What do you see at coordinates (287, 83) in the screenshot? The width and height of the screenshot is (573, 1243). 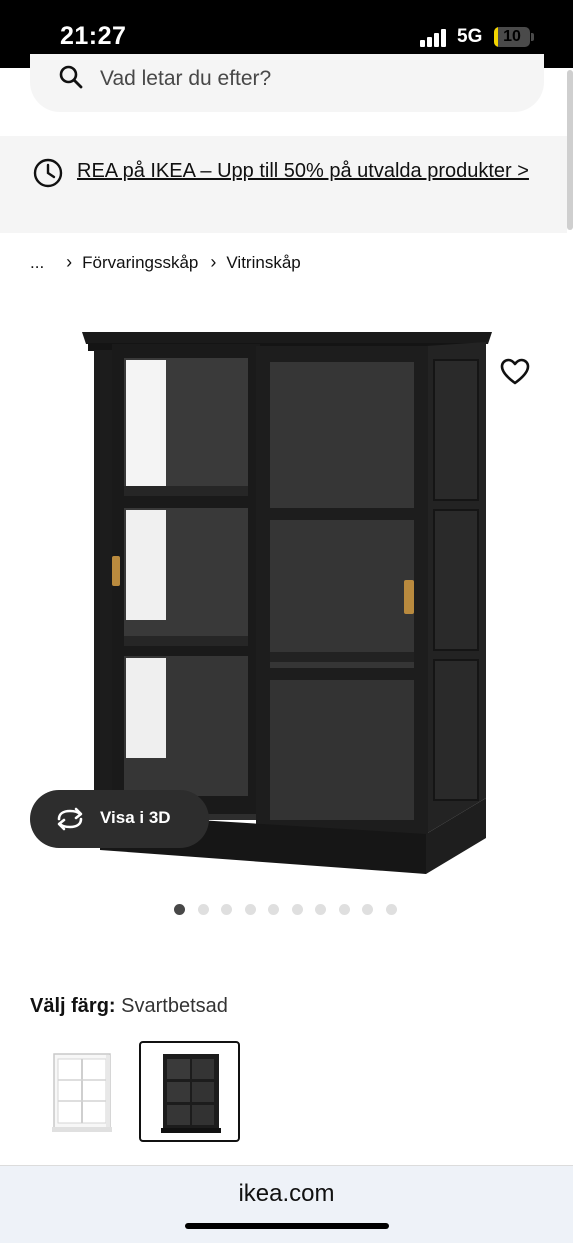 I see `search-bar: Vad letar du efter?` at bounding box center [287, 83].